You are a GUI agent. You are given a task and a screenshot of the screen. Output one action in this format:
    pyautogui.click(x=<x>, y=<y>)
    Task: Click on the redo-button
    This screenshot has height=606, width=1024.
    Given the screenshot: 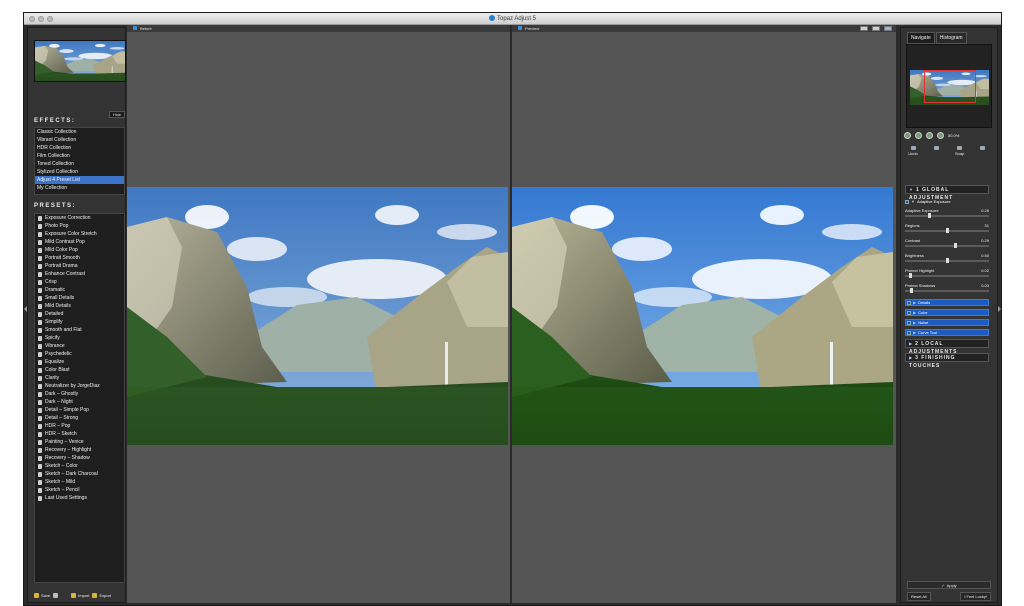 What is the action you would take?
    pyautogui.click(x=936, y=151)
    